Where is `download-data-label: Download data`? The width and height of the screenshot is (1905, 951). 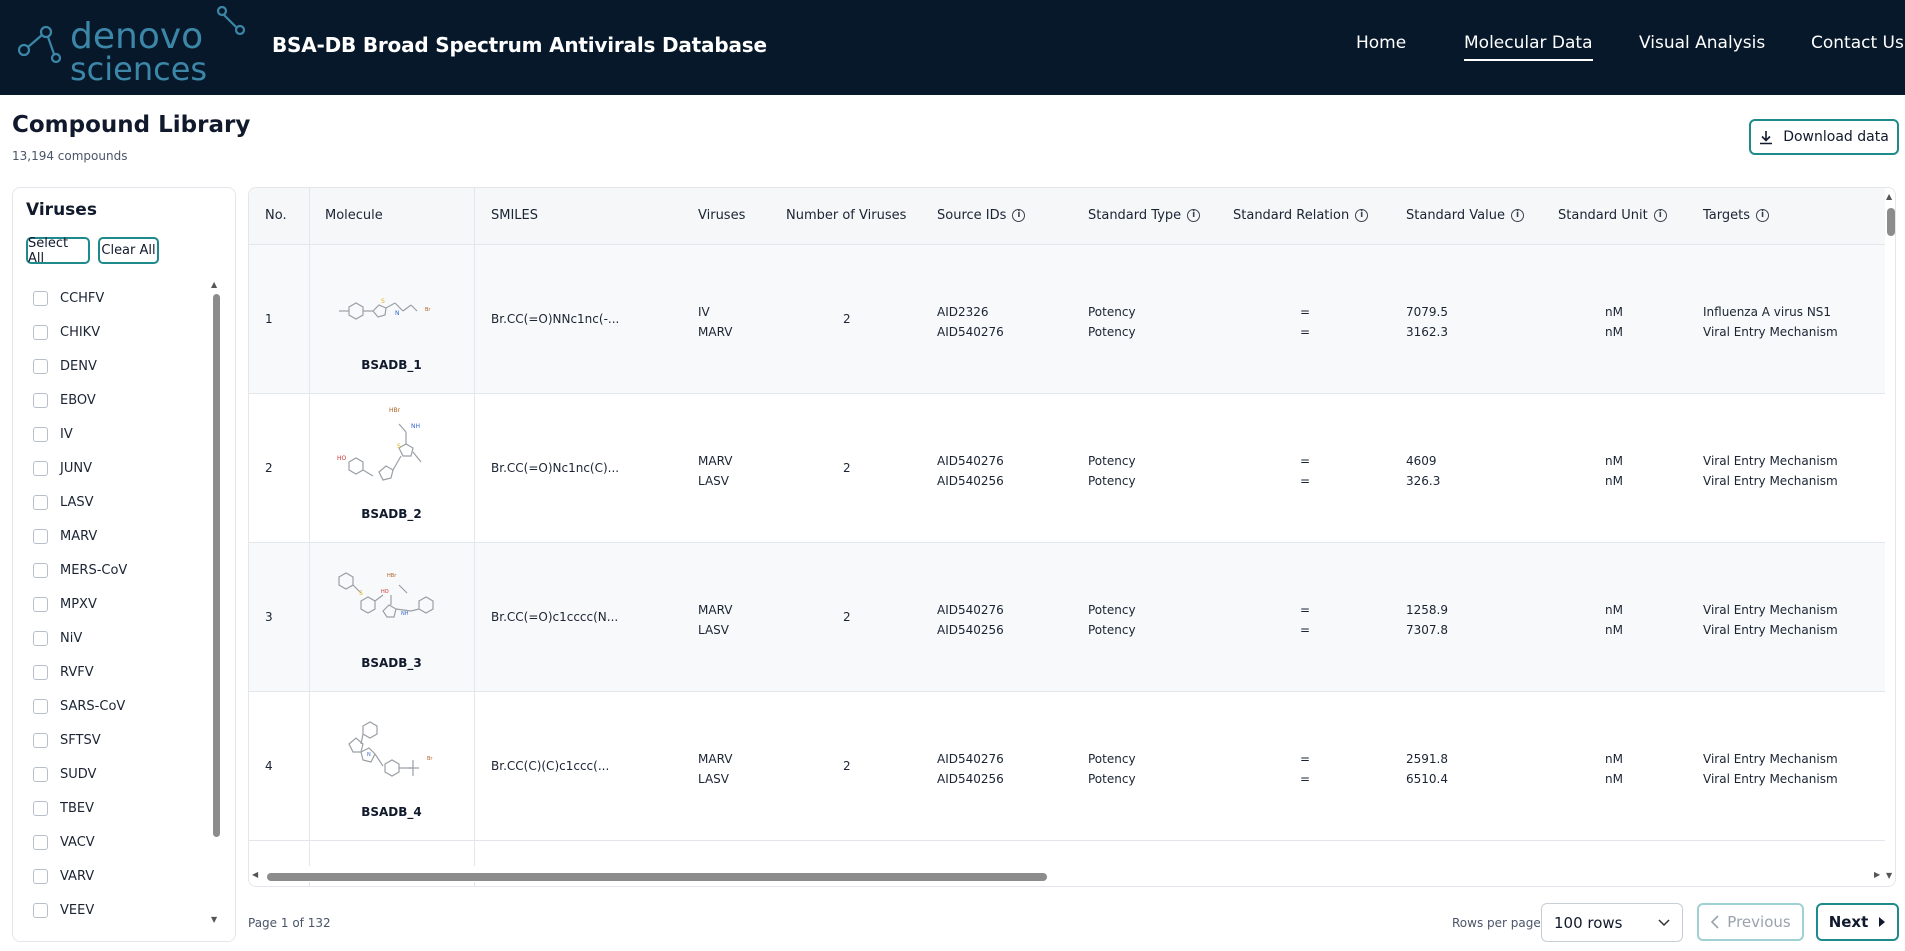 download-data-label: Download data is located at coordinates (1836, 137).